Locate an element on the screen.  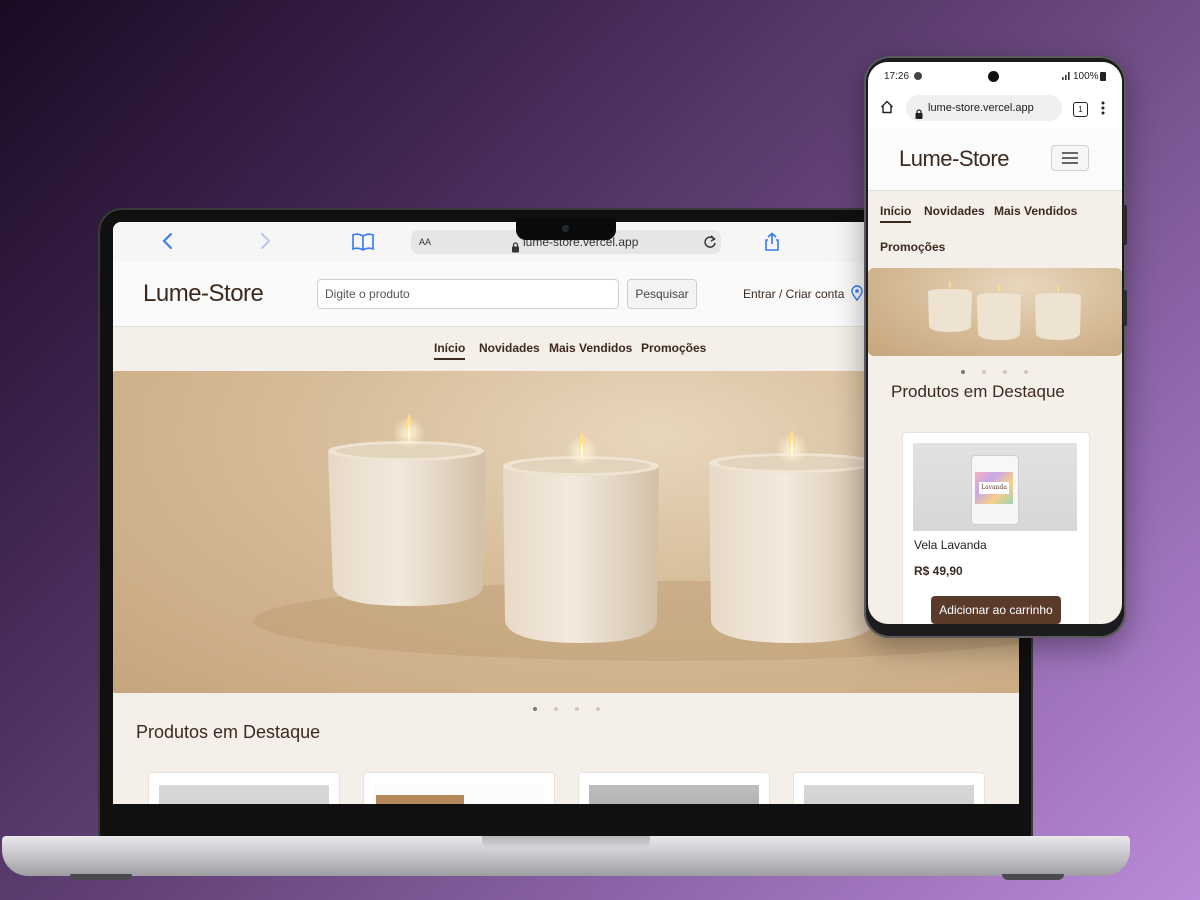
login-link: Entrar / Criar conta is located at coordinates (793, 294).